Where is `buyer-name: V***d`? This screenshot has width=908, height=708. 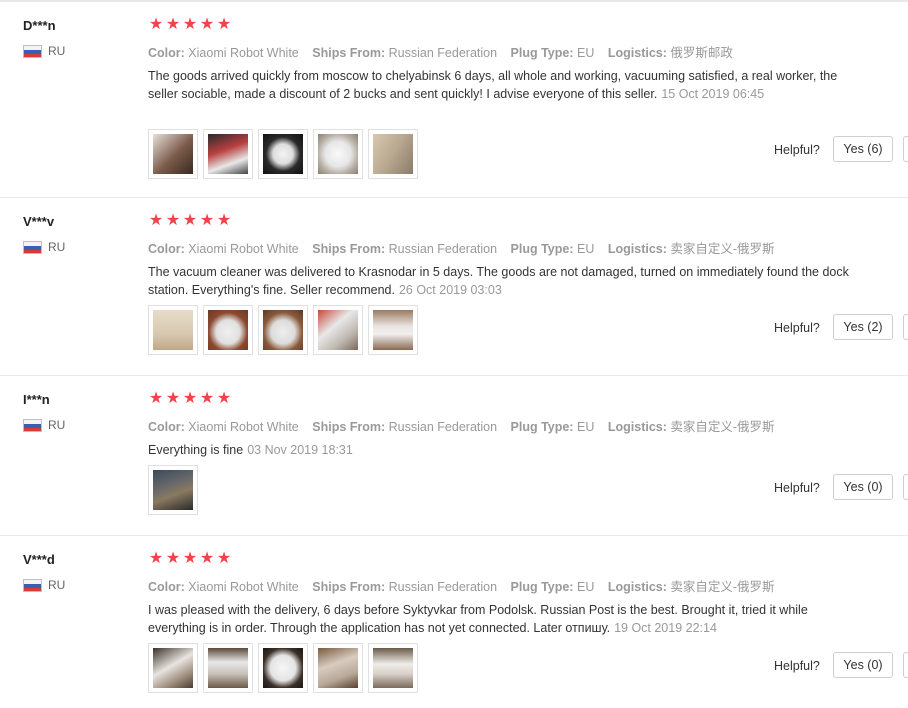
buyer-name: V***d is located at coordinates (39, 559).